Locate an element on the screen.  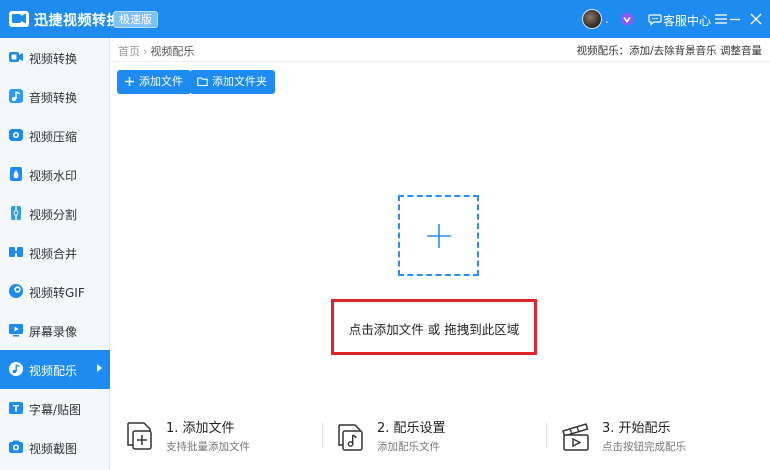
service-center-link: 客服中心 is located at coordinates (687, 20).